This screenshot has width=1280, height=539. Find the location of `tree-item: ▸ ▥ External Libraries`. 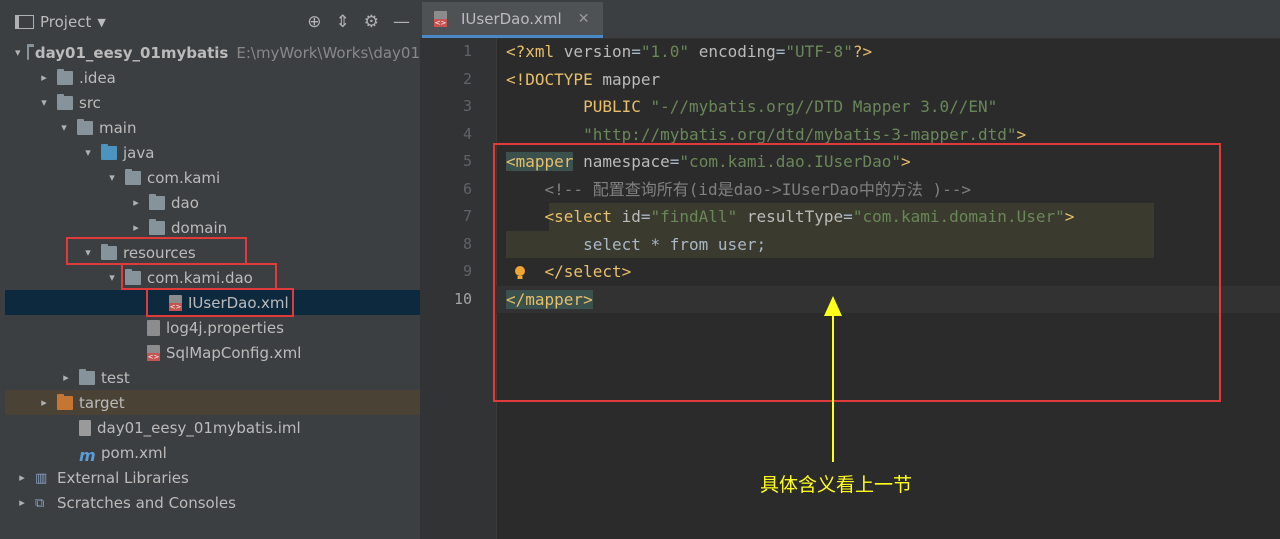

tree-item: ▸ ▥ External Libraries is located at coordinates (212, 477).